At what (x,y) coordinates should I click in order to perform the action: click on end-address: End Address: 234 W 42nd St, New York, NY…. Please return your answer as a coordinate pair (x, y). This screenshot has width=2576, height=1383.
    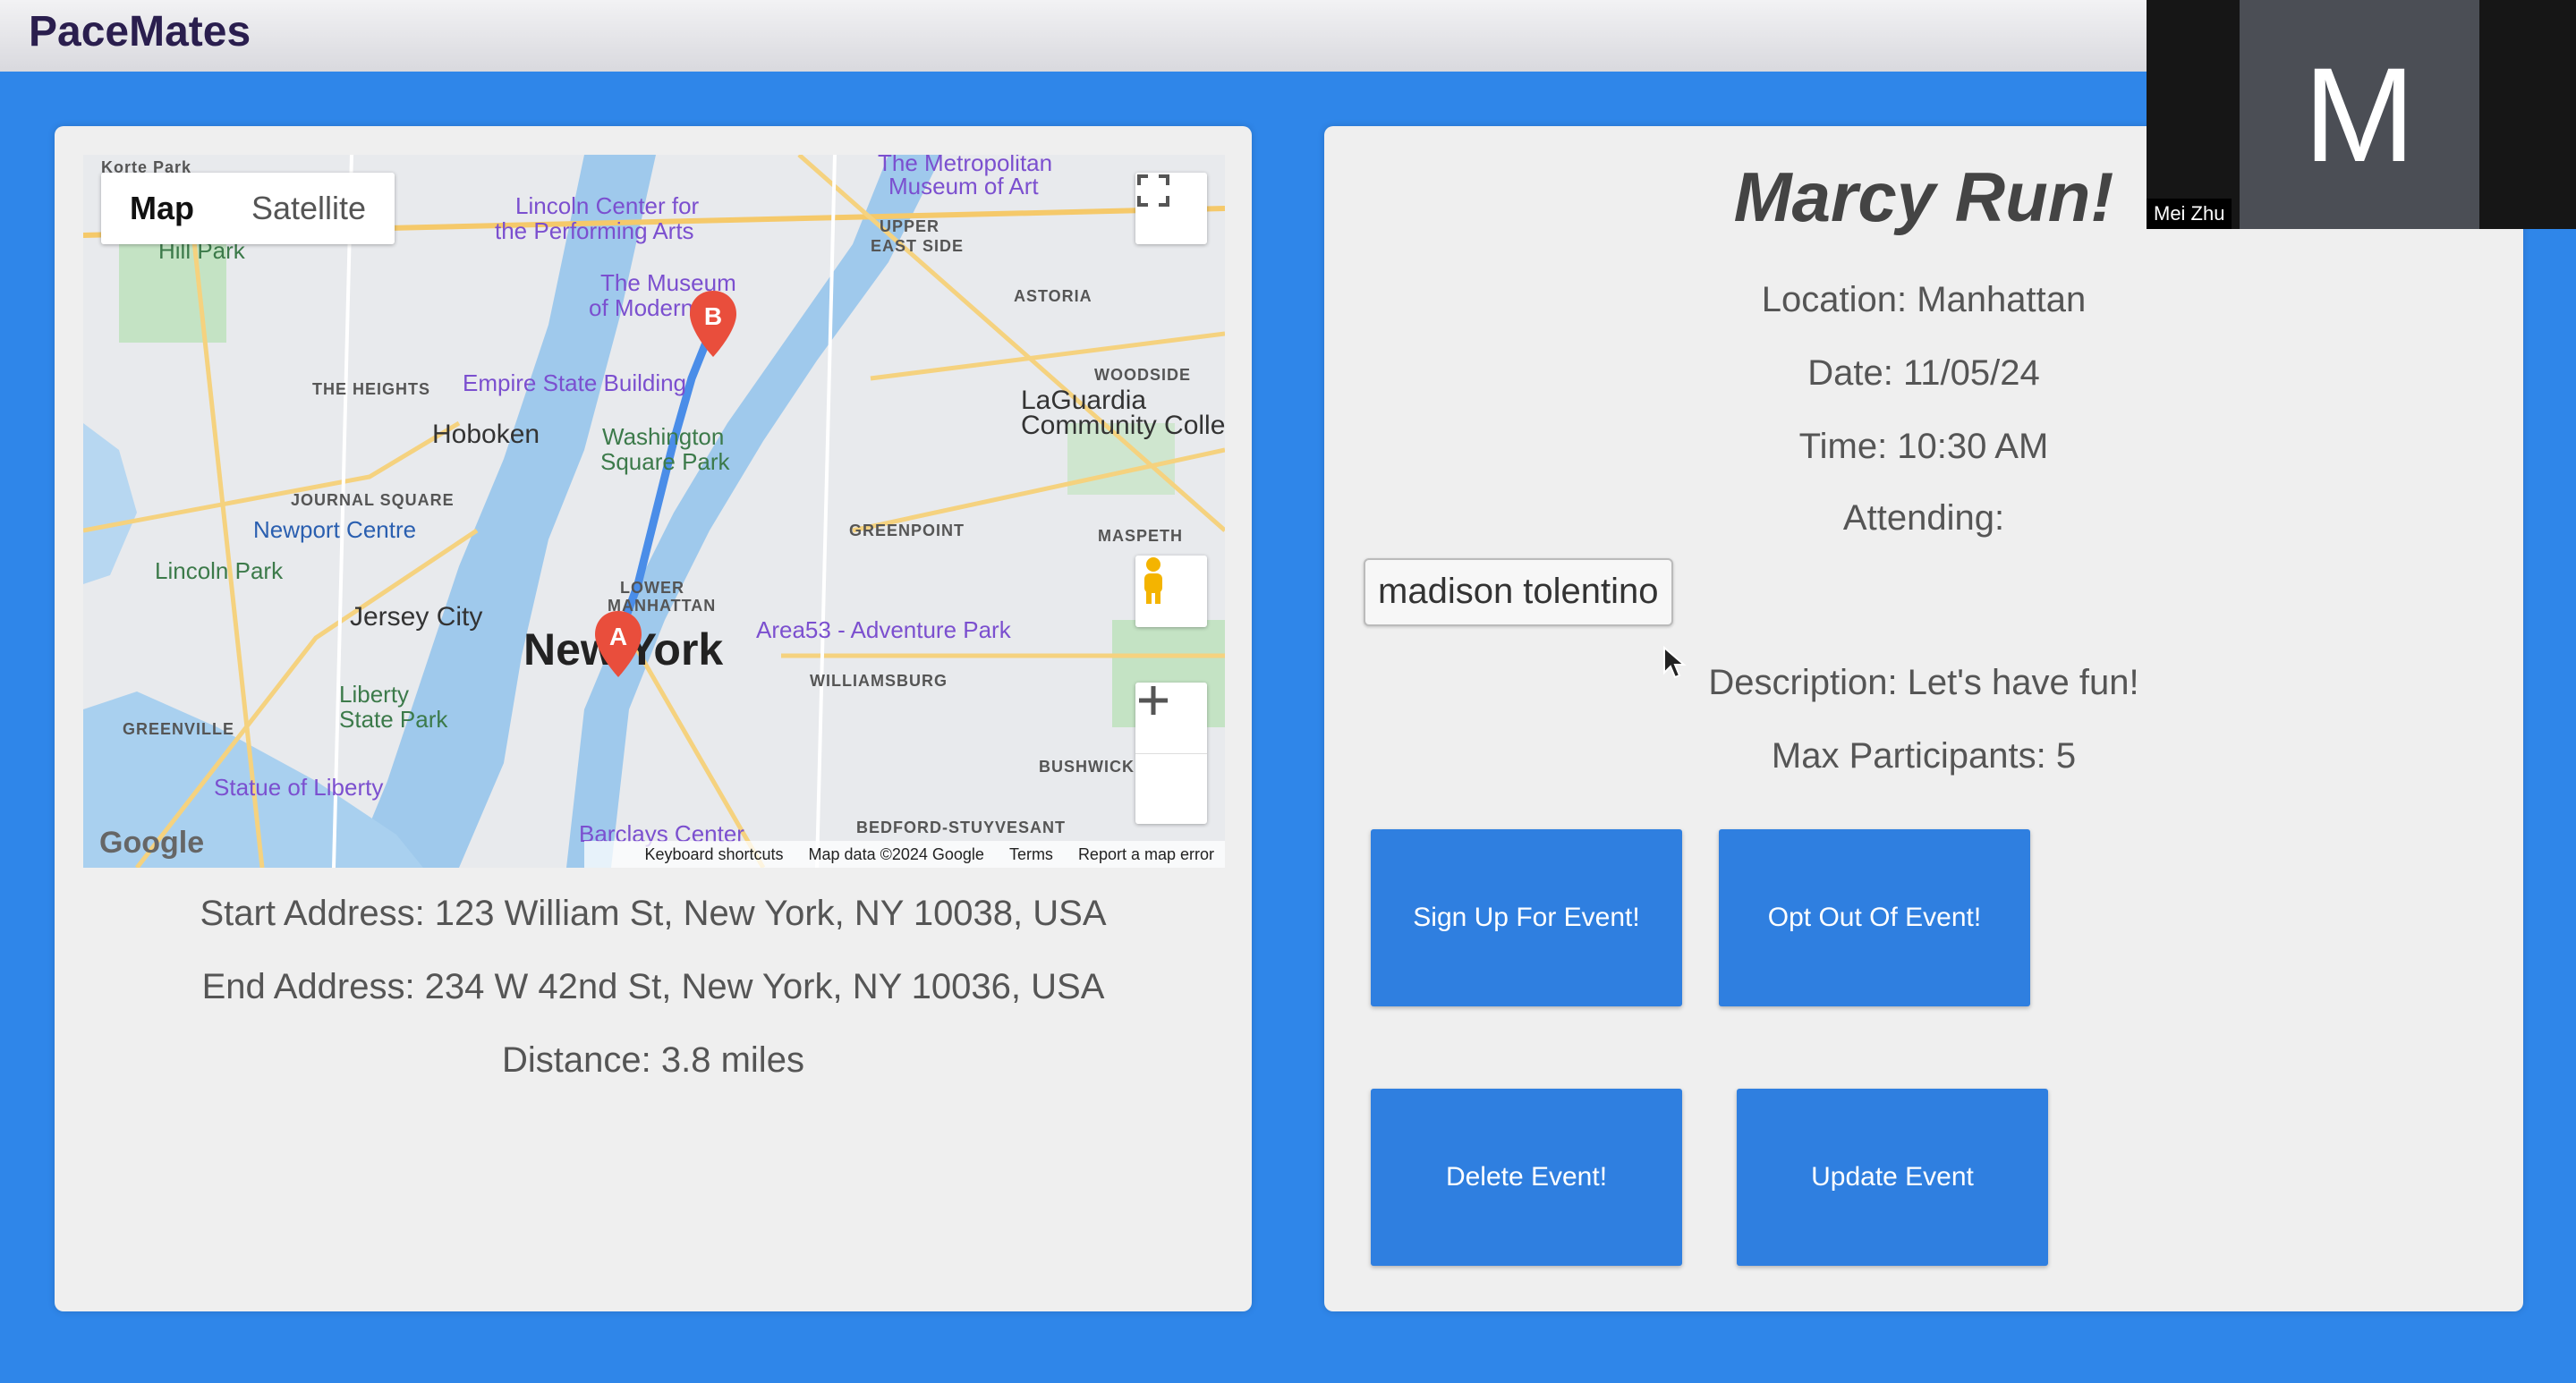
    Looking at the image, I should click on (653, 987).